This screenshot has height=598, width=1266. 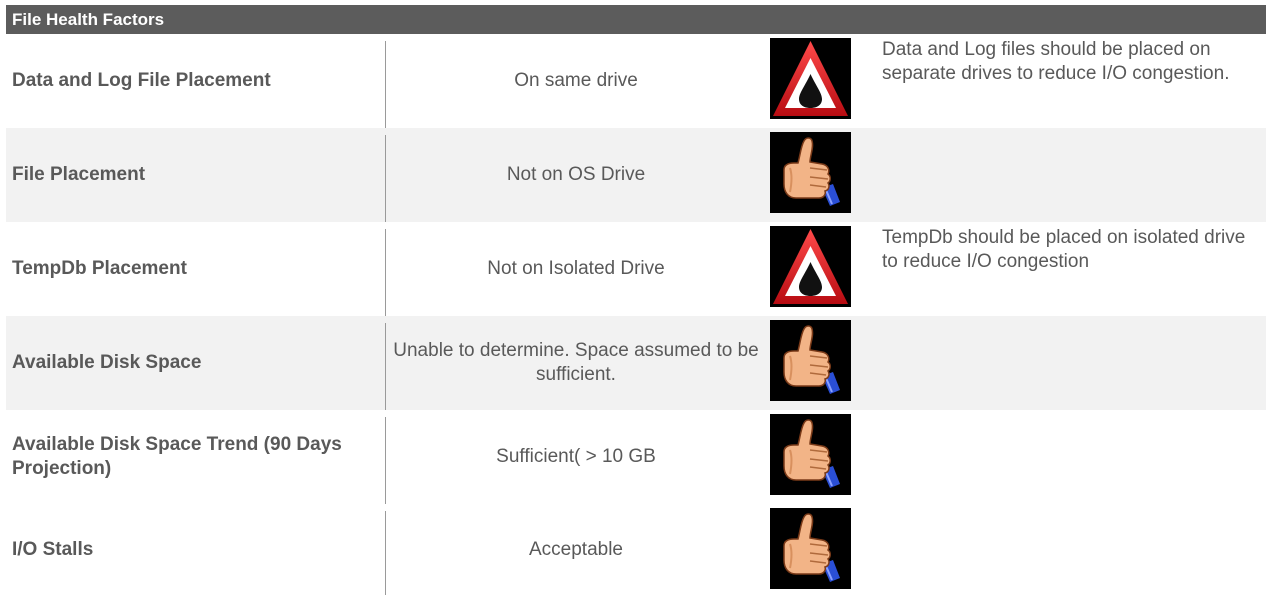 I want to click on factor-status: Acceptable, so click(x=575, y=549).